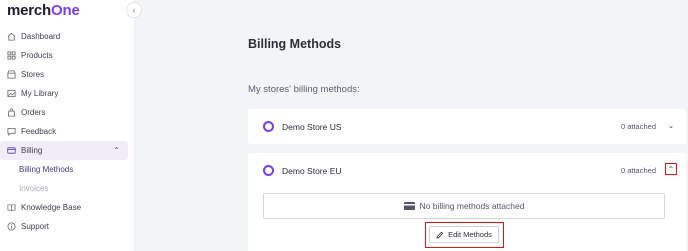 The width and height of the screenshot is (688, 251). I want to click on sidebar-item-billing: Billing ⌃, so click(64, 150).